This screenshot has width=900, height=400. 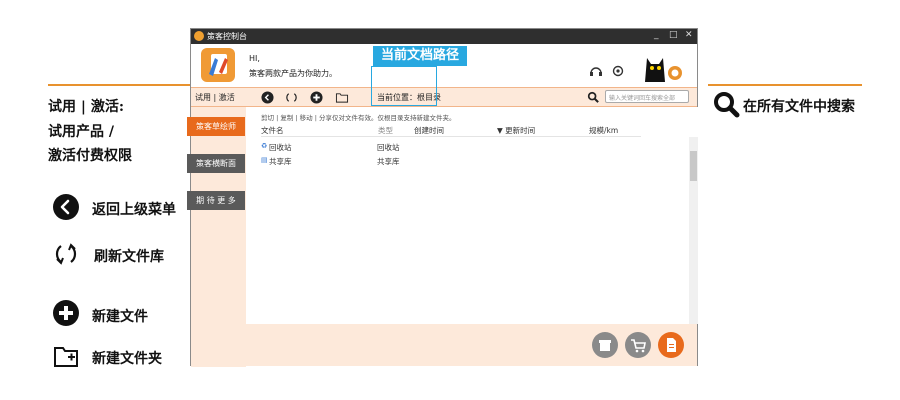 What do you see at coordinates (216, 126) in the screenshot?
I see `sidebar-item-sketcher: 策客草绘师` at bounding box center [216, 126].